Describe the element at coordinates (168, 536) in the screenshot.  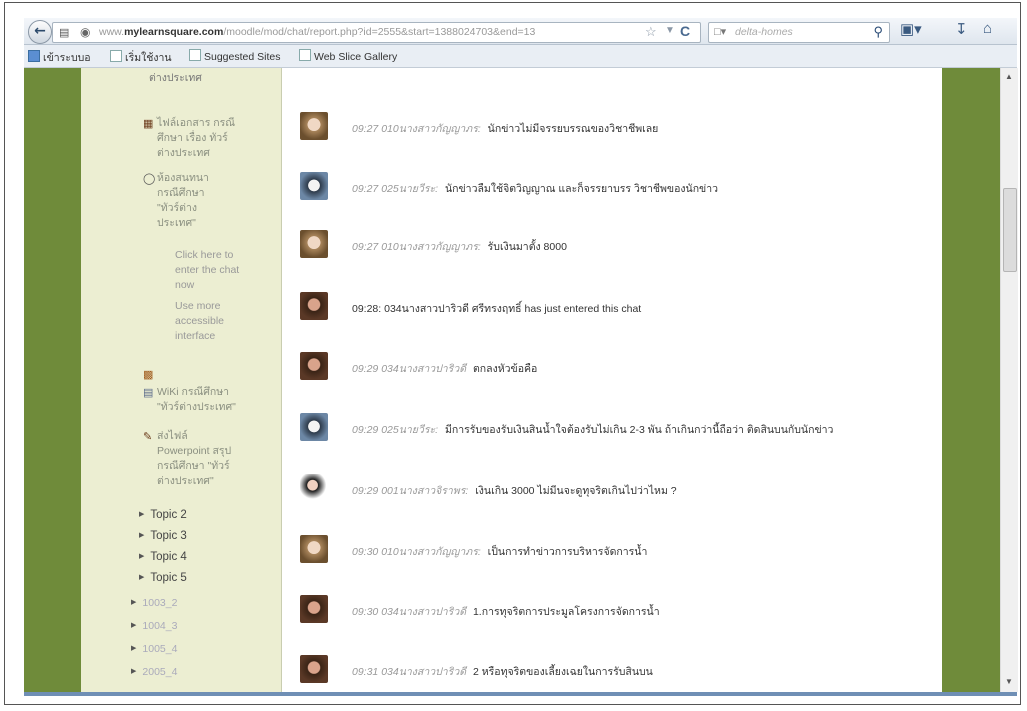
I see `topic-label: Topic 3` at that location.